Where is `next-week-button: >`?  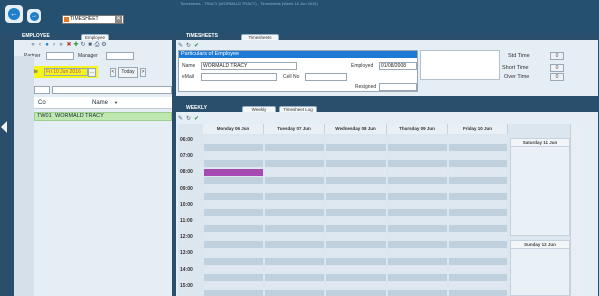 next-week-button: > is located at coordinates (143, 72).